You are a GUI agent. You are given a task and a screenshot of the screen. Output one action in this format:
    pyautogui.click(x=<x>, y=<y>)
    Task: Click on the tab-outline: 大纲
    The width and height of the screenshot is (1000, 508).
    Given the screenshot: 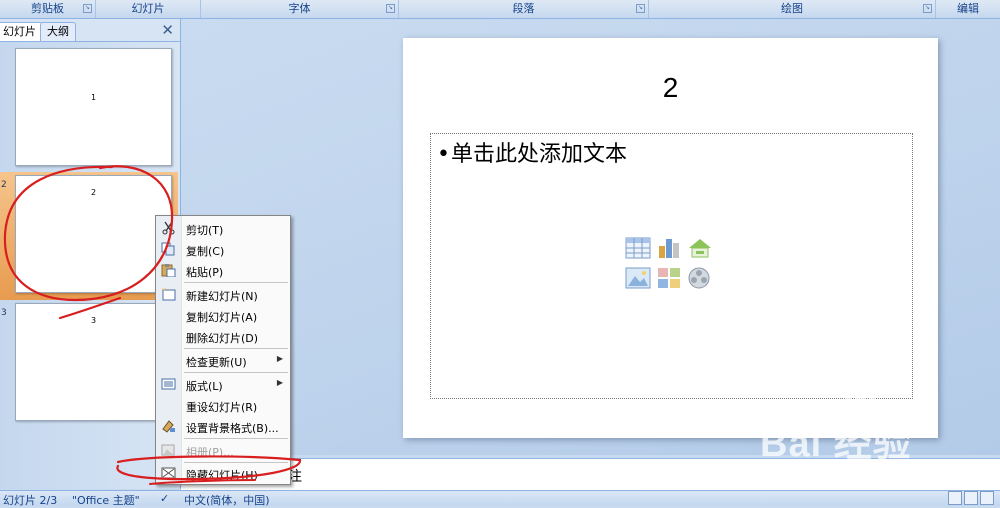 What is the action you would take?
    pyautogui.click(x=58, y=31)
    